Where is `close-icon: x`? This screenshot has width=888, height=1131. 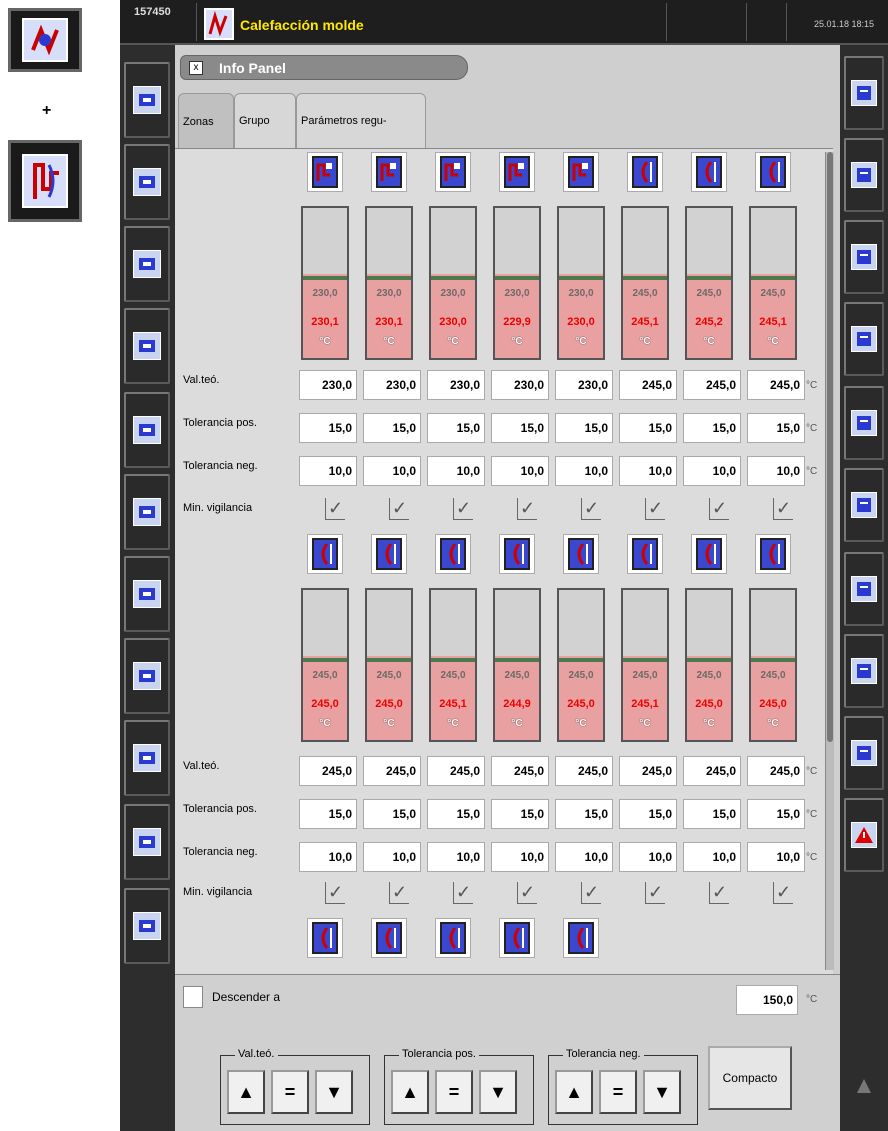 close-icon: x is located at coordinates (196, 68).